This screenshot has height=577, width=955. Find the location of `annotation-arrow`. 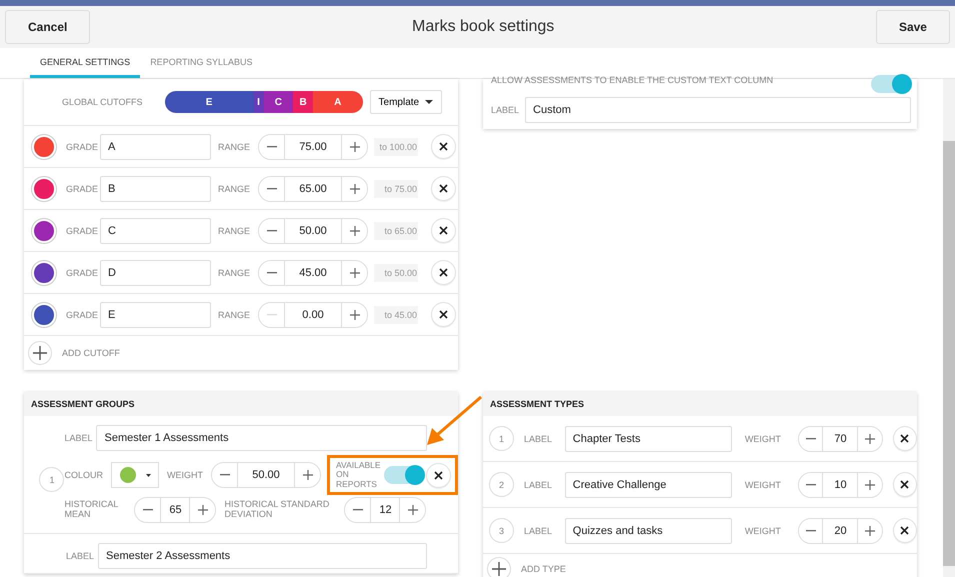

annotation-arrow is located at coordinates (454, 421).